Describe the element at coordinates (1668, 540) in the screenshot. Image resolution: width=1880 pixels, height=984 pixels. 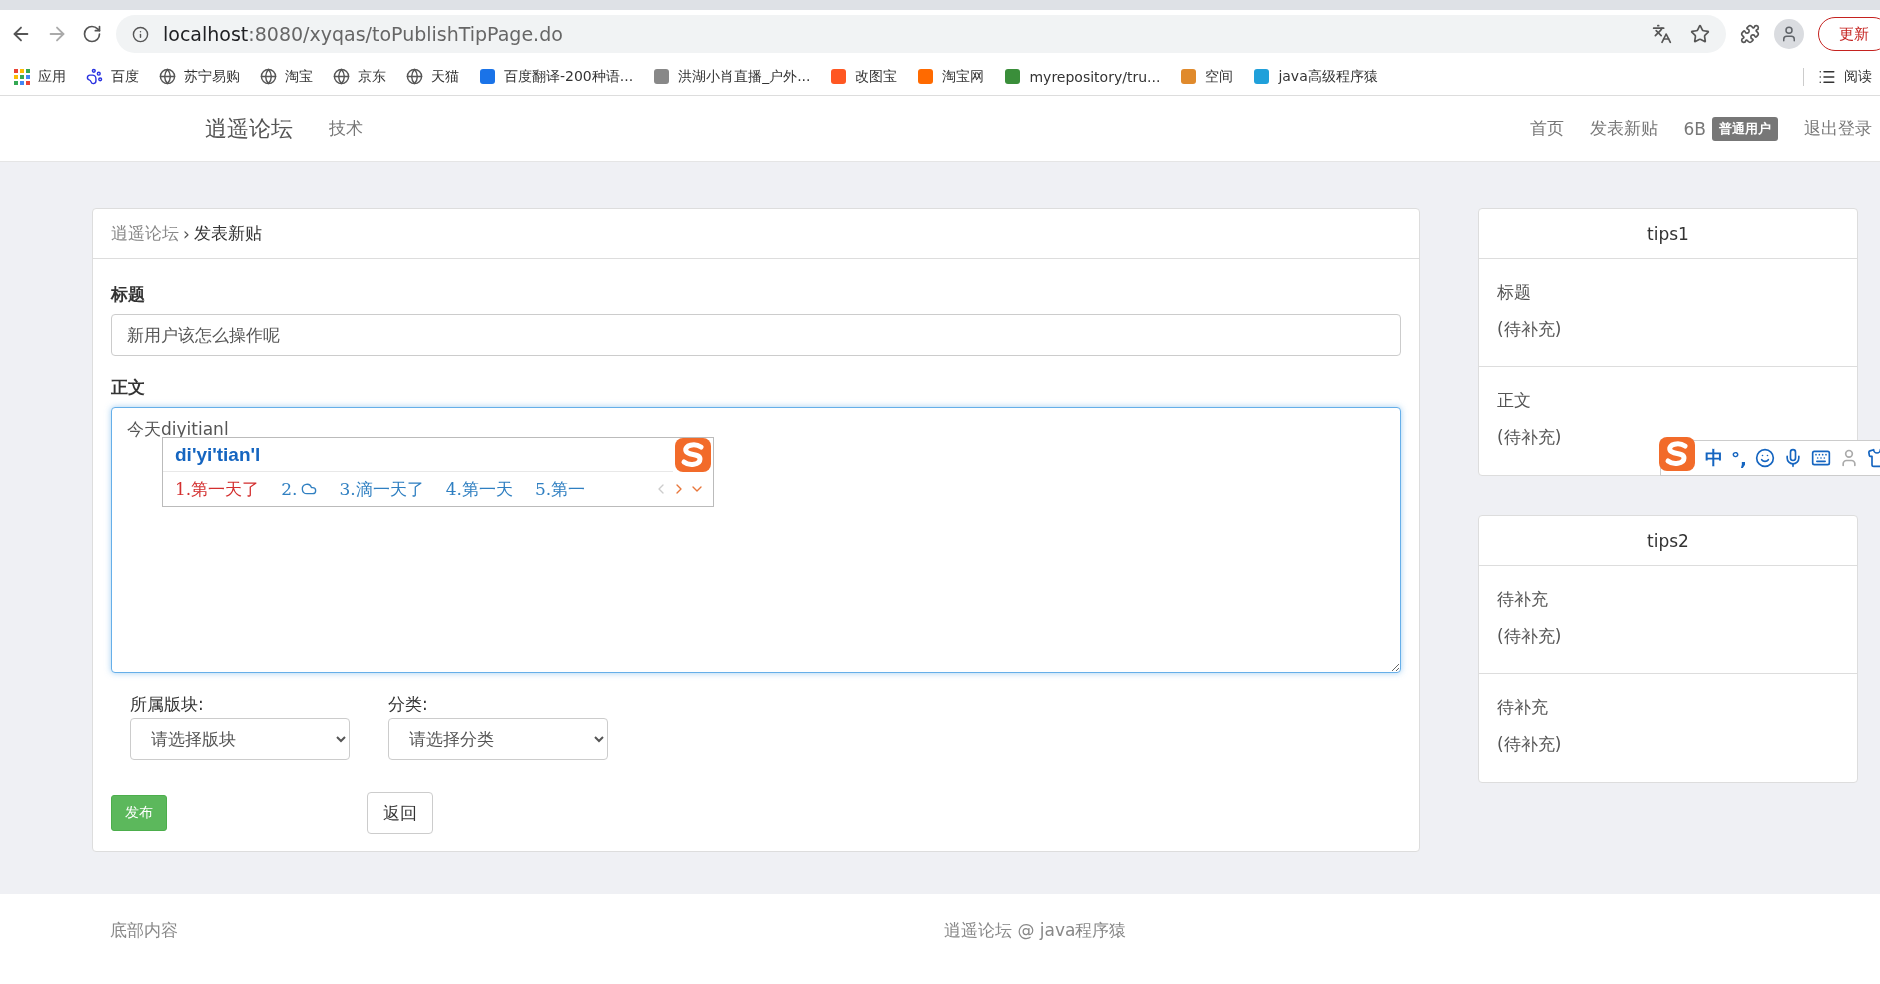
I see `card-title: tips2` at that location.